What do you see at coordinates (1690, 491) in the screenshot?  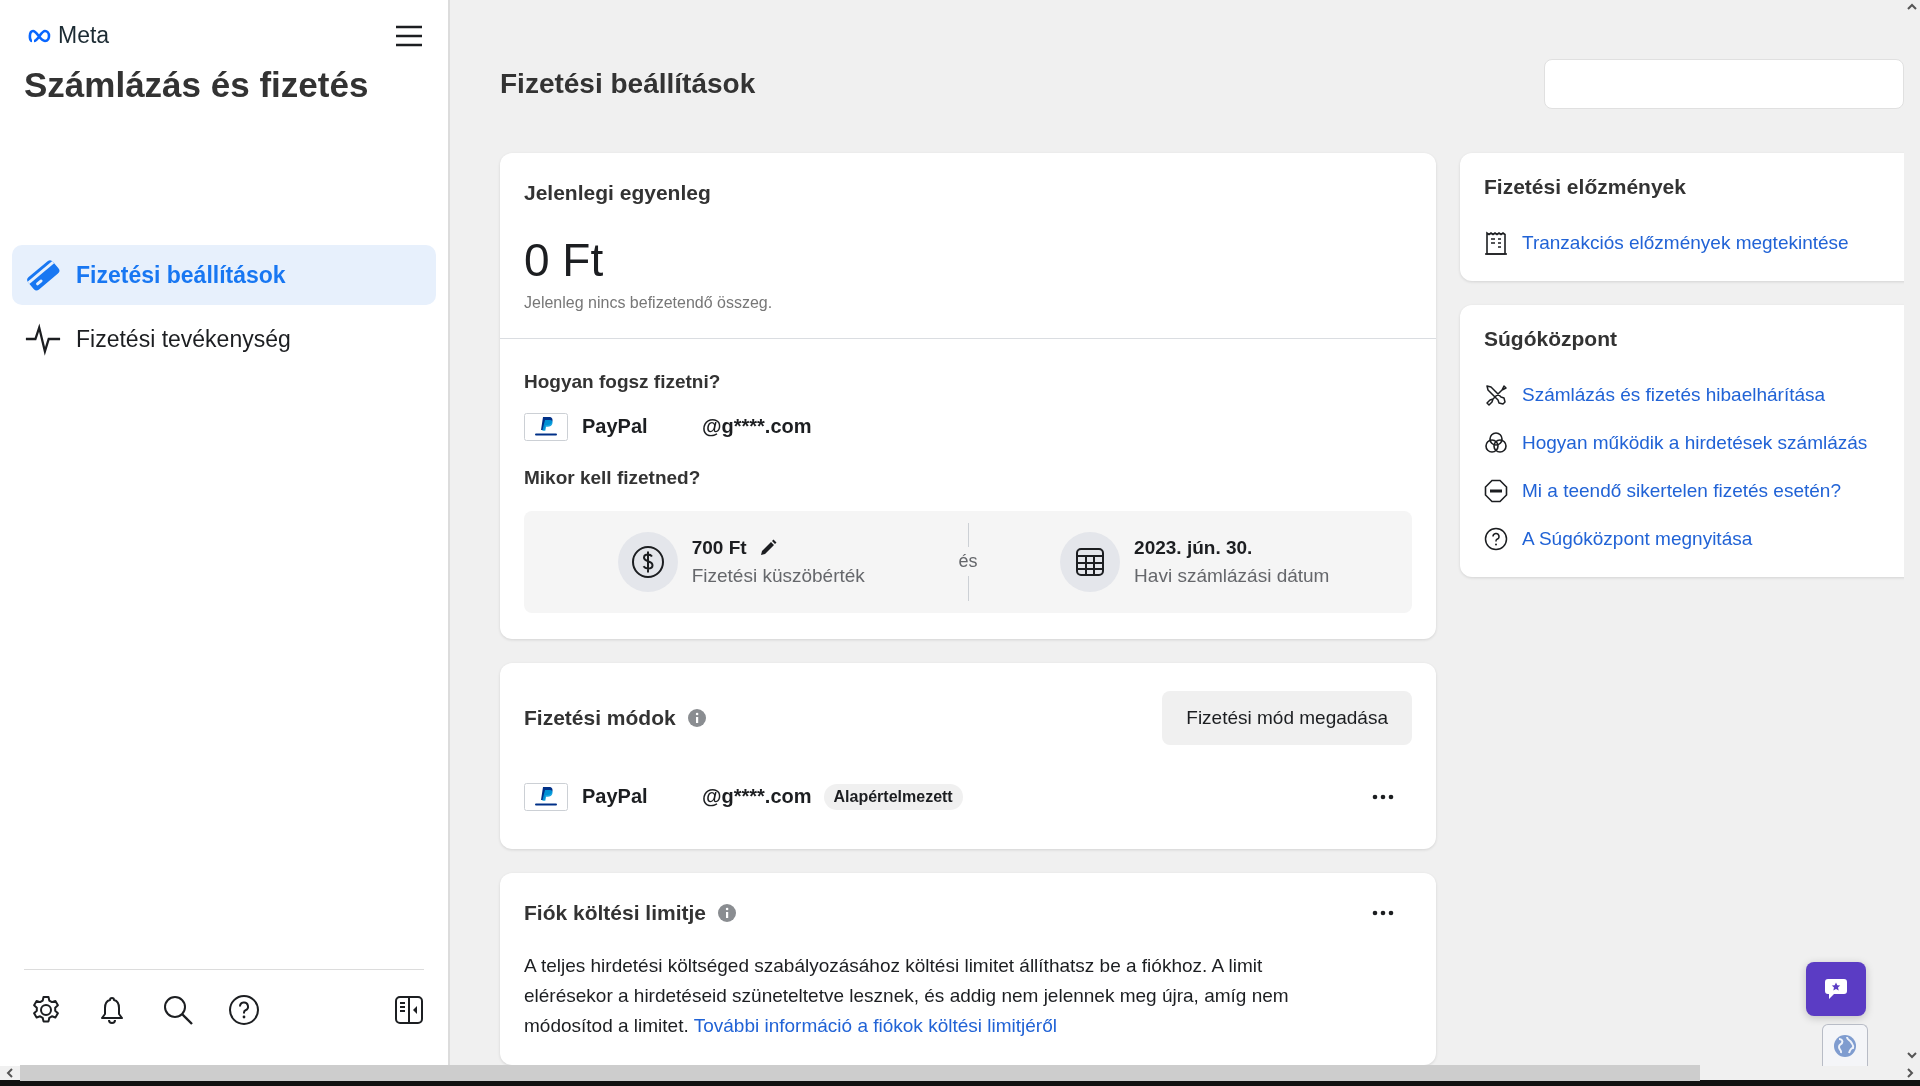 I see `help-link: Mi a teendő sikertelen fizetés esetén?` at bounding box center [1690, 491].